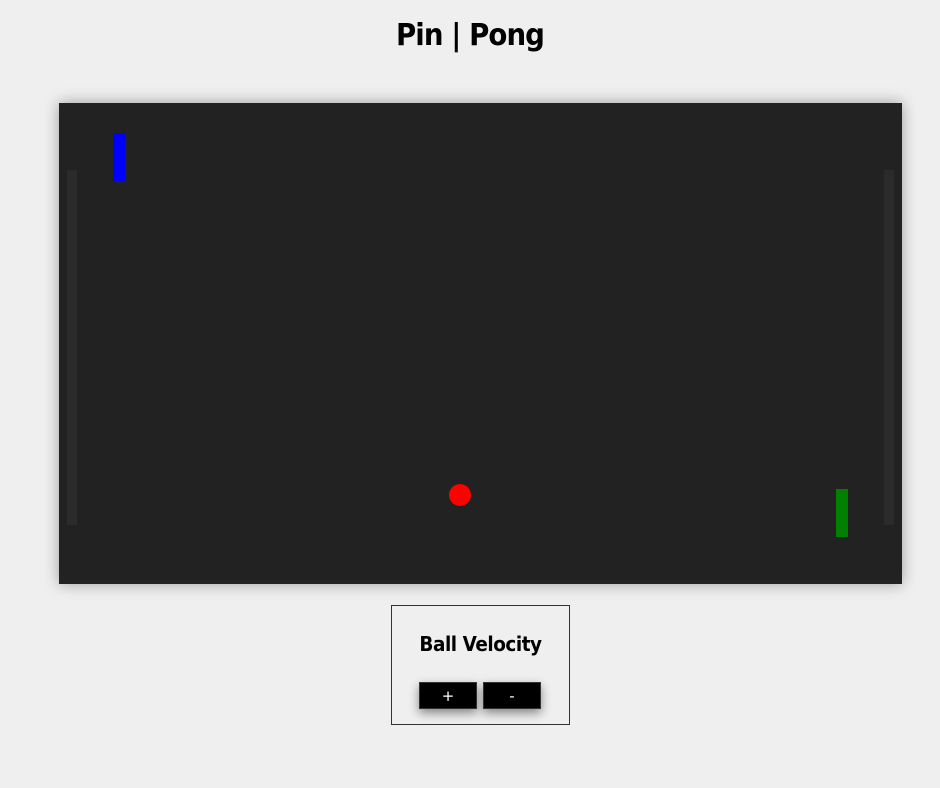 The width and height of the screenshot is (940, 788). What do you see at coordinates (842, 513) in the screenshot?
I see `right-paddle` at bounding box center [842, 513].